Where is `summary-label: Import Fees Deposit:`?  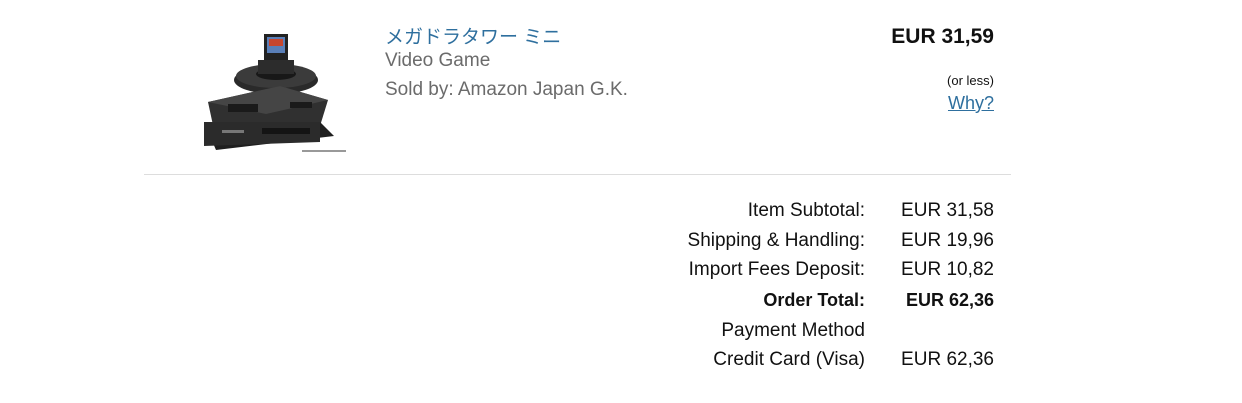 summary-label: Import Fees Deposit: is located at coordinates (776, 269).